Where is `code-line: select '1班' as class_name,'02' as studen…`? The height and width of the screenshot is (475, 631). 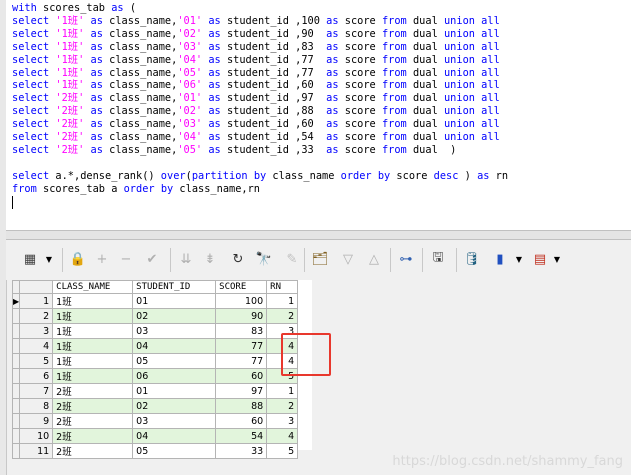
code-line: select '1班' as class_name,'02' as studen… is located at coordinates (321, 34).